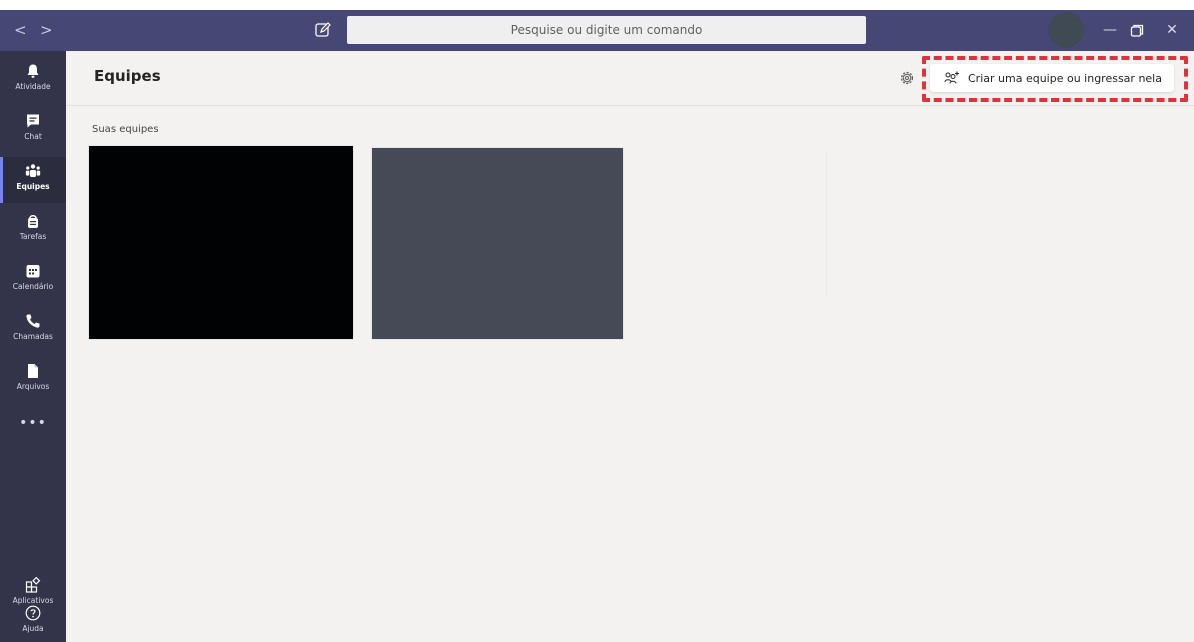 The width and height of the screenshot is (1194, 642). Describe the element at coordinates (33, 423) in the screenshot. I see `more-apps-button: •••` at that location.